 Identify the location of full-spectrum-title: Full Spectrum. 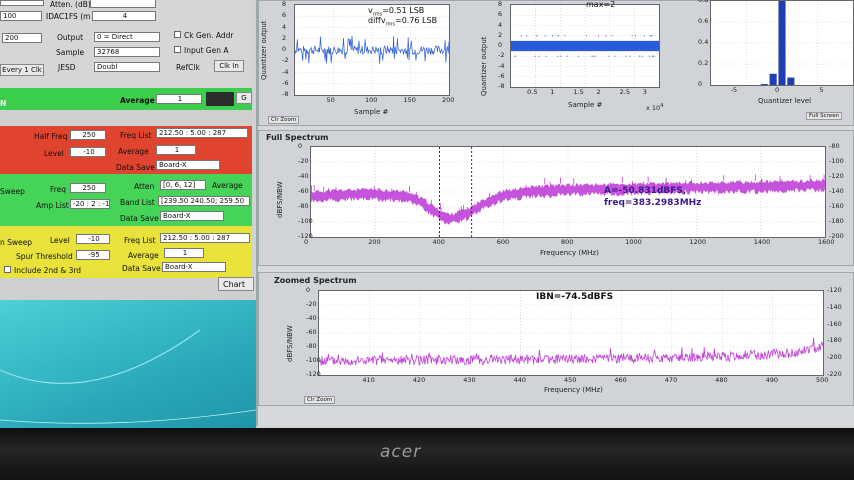
(297, 137).